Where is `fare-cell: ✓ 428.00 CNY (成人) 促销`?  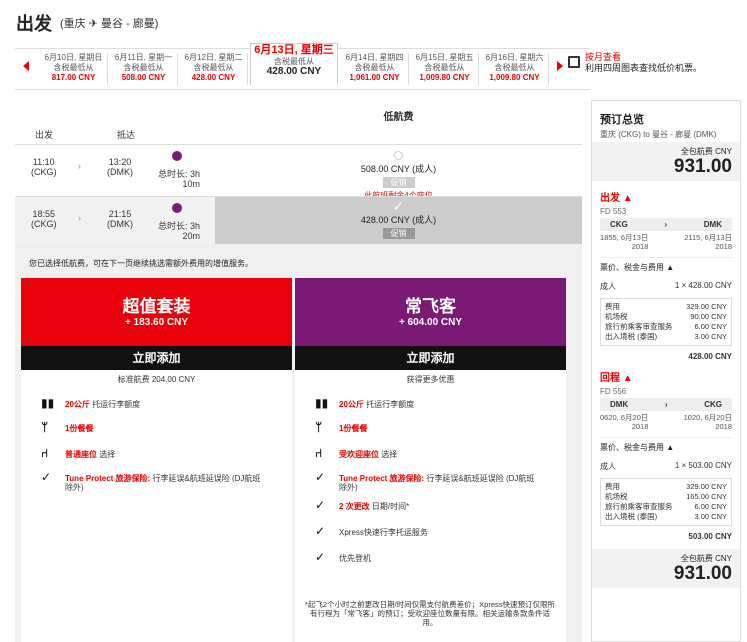 fare-cell: ✓ 428.00 CNY (成人) 促销 is located at coordinates (398, 223).